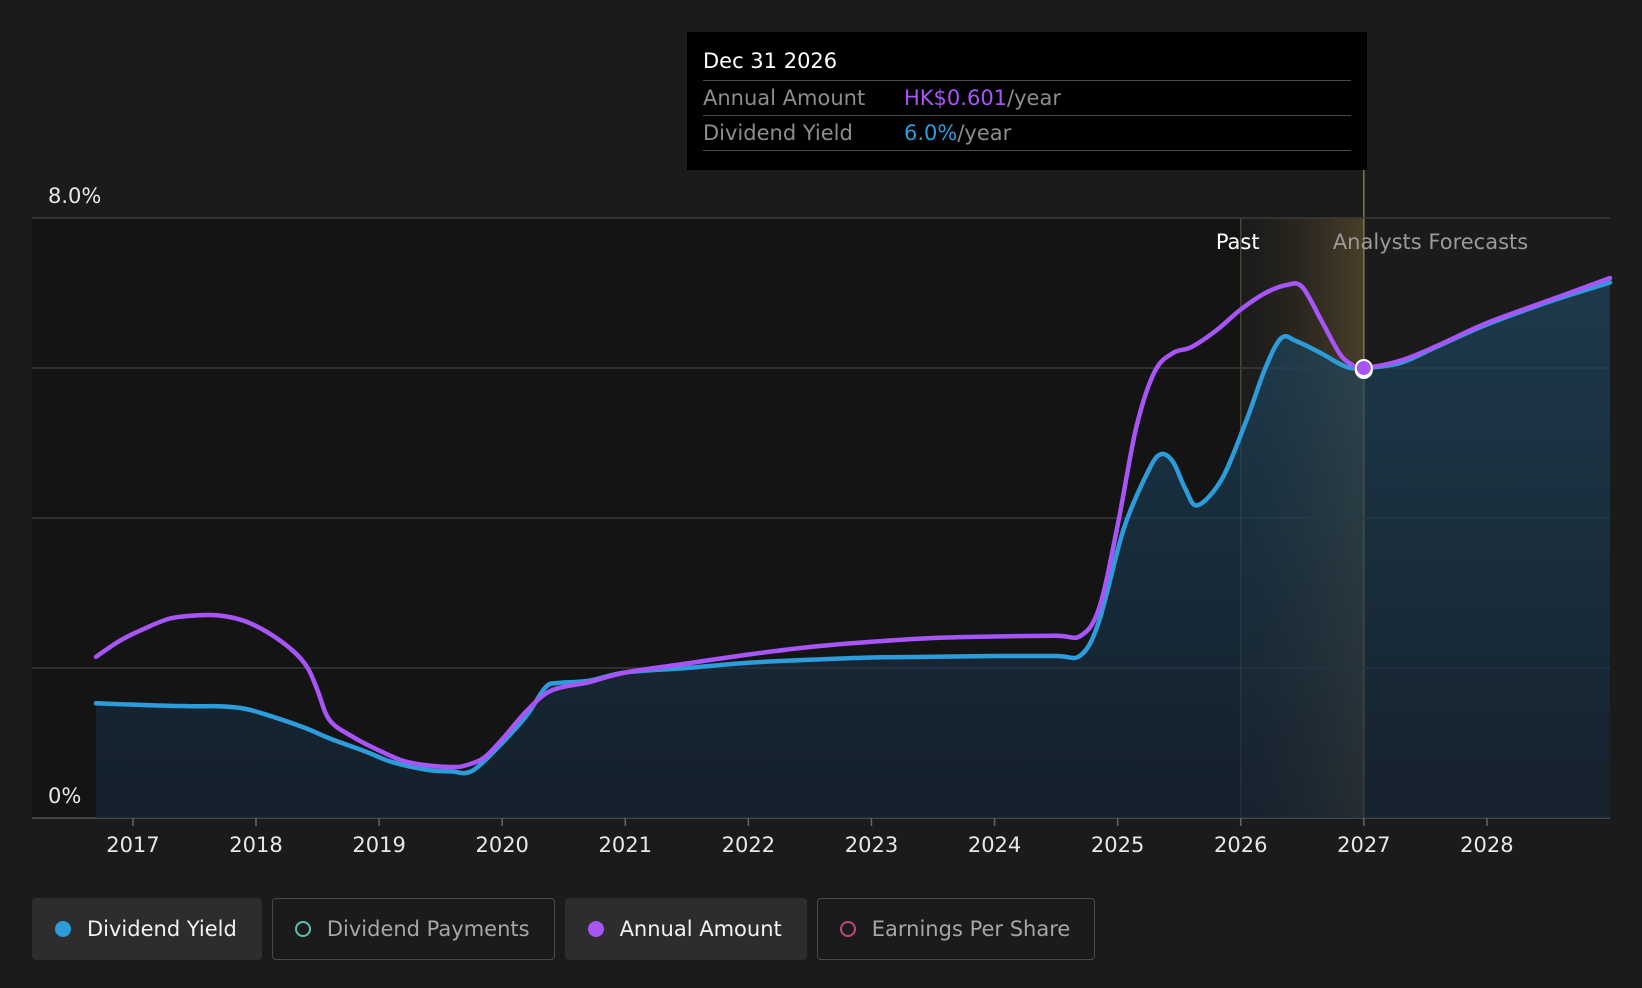 This screenshot has width=1642, height=988. What do you see at coordinates (1363, 368) in the screenshot?
I see `highlight-point-annual` at bounding box center [1363, 368].